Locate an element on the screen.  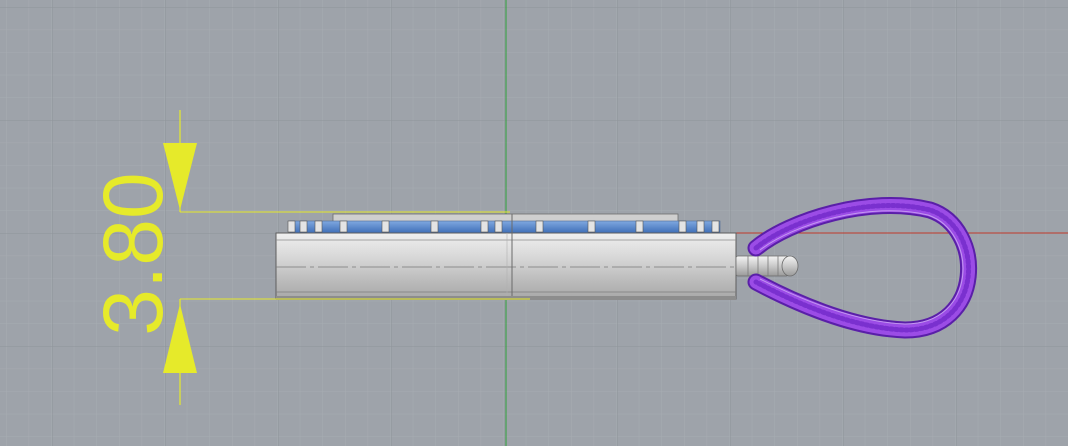
pendant-body is located at coordinates (506, 256).